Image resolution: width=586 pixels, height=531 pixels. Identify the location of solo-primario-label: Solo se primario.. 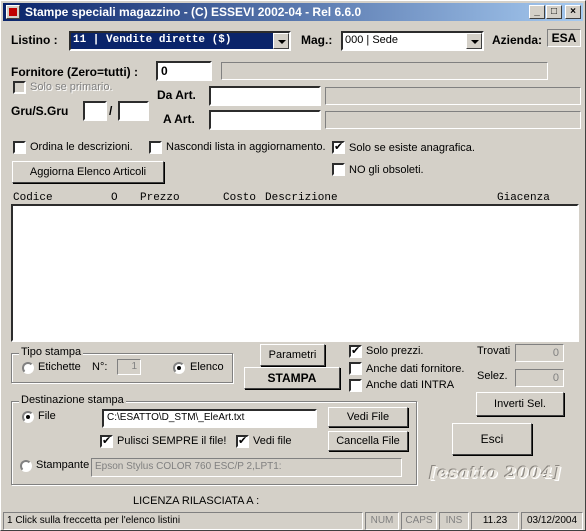
(71, 87).